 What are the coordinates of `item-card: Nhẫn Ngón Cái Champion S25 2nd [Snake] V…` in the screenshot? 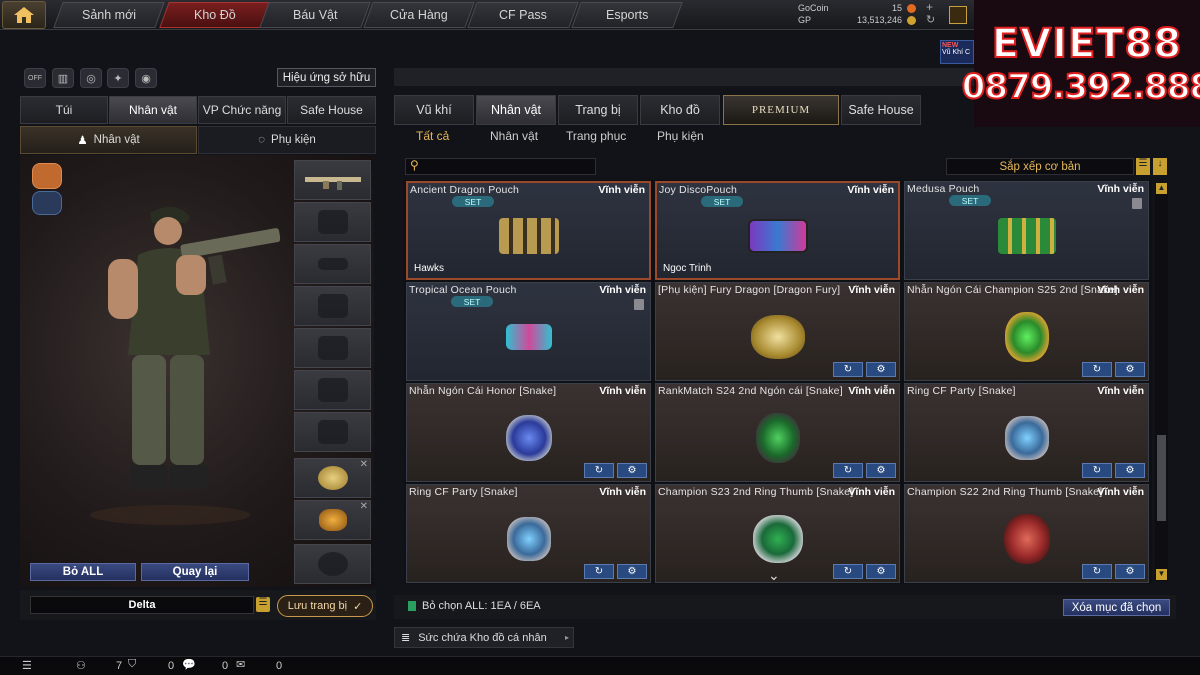 It's located at (1026, 331).